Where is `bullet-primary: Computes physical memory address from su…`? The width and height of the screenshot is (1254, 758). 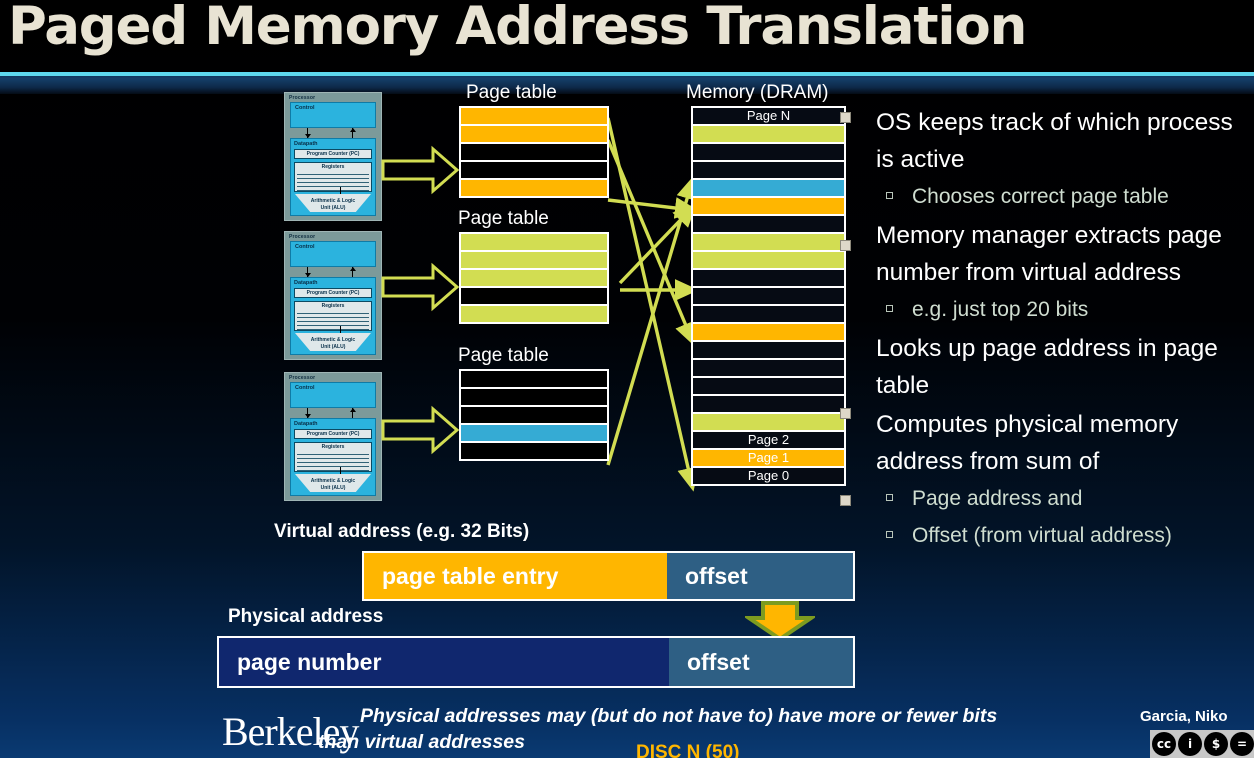
bullet-primary: Computes physical memory address from su… is located at coordinates (1027, 443).